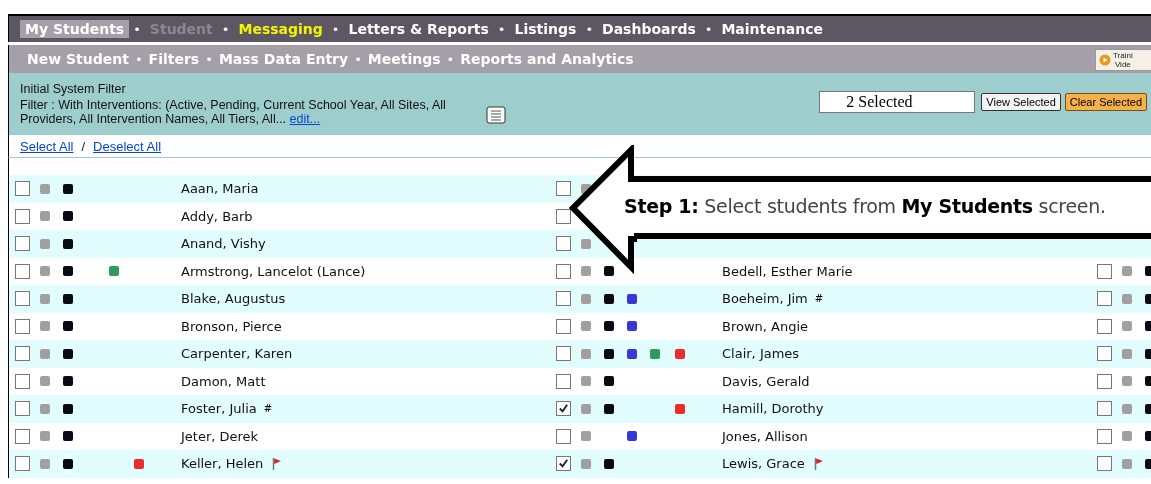  Describe the element at coordinates (220, 436) in the screenshot. I see `student-name: Jeter, Derek` at that location.